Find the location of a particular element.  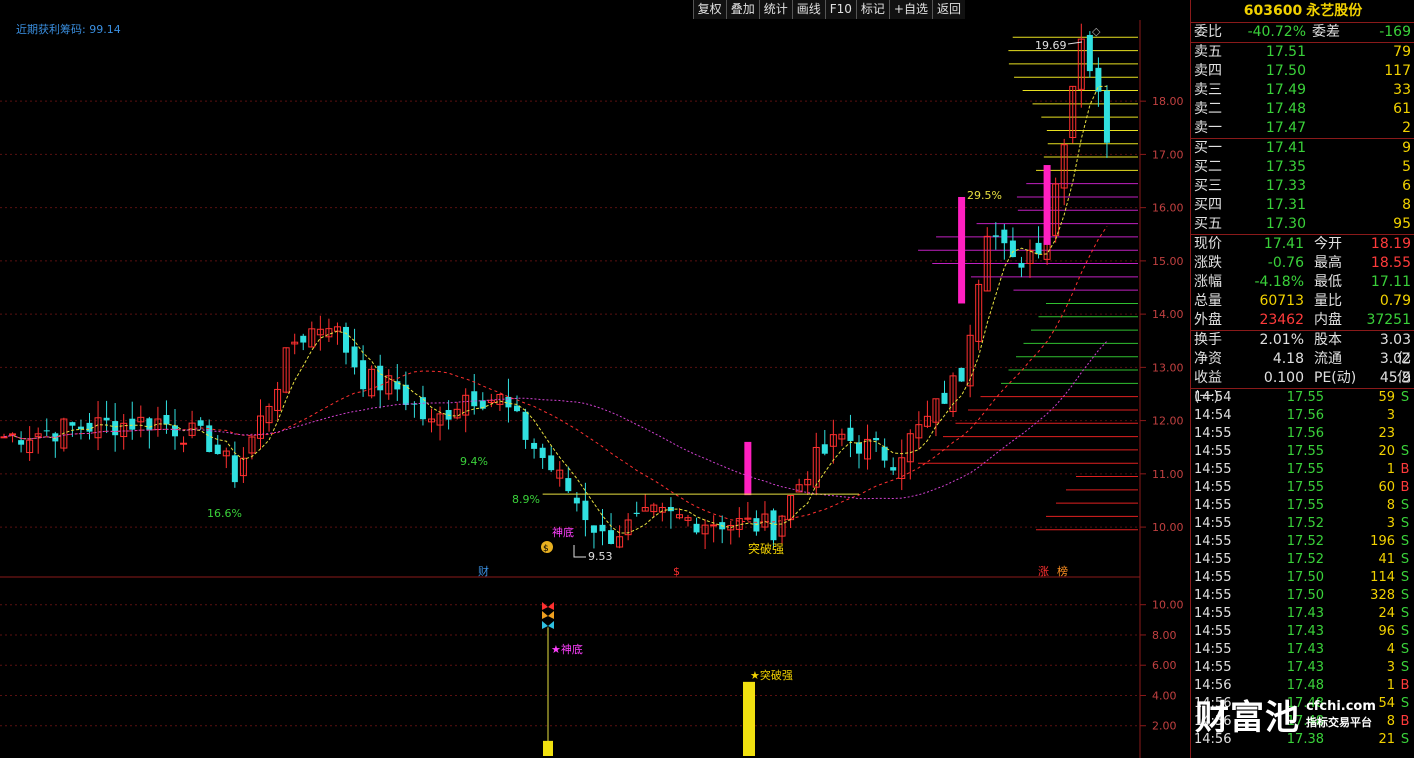

event-marker: $ is located at coordinates (676, 571).